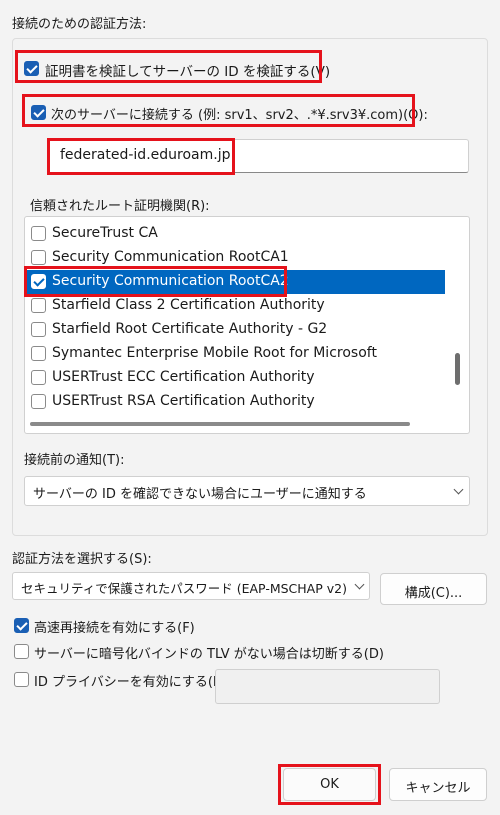 This screenshot has width=500, height=815. Describe the element at coordinates (183, 377) in the screenshot. I see `ca-item-label: USERTrust ECC Certification Authority` at that location.